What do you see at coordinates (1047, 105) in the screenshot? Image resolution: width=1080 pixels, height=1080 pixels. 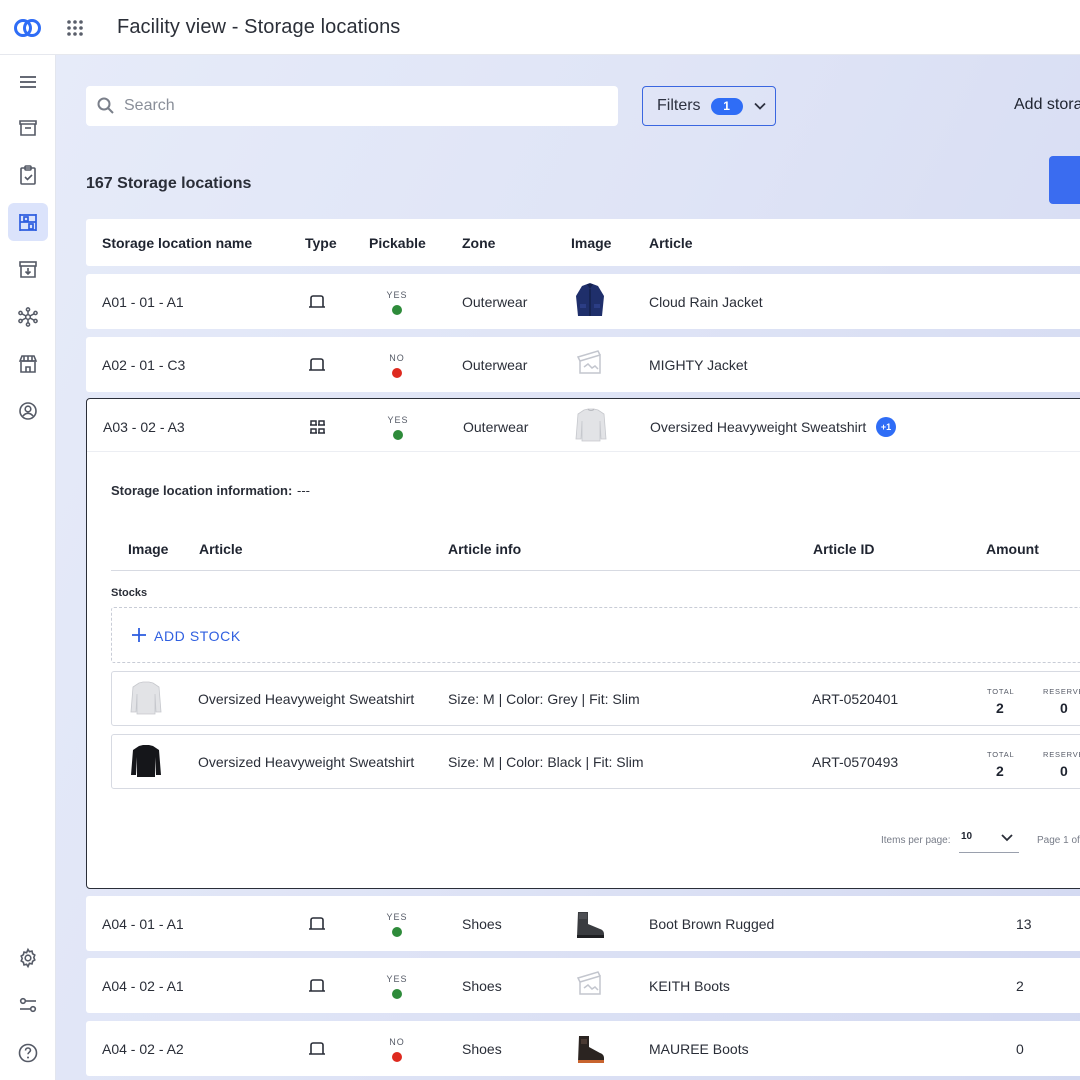 I see `add-storage-location-link: Add stora` at bounding box center [1047, 105].